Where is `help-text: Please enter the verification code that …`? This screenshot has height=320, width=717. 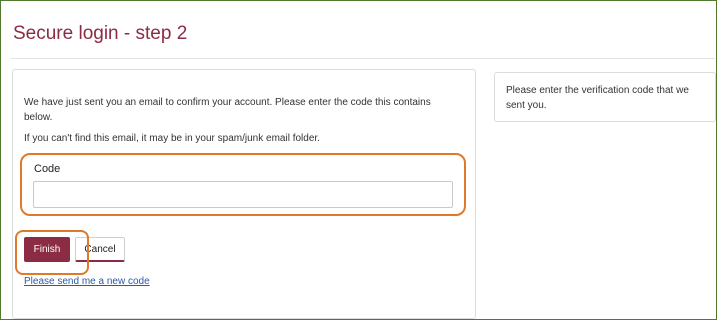 help-text: Please enter the verification code that … is located at coordinates (597, 98).